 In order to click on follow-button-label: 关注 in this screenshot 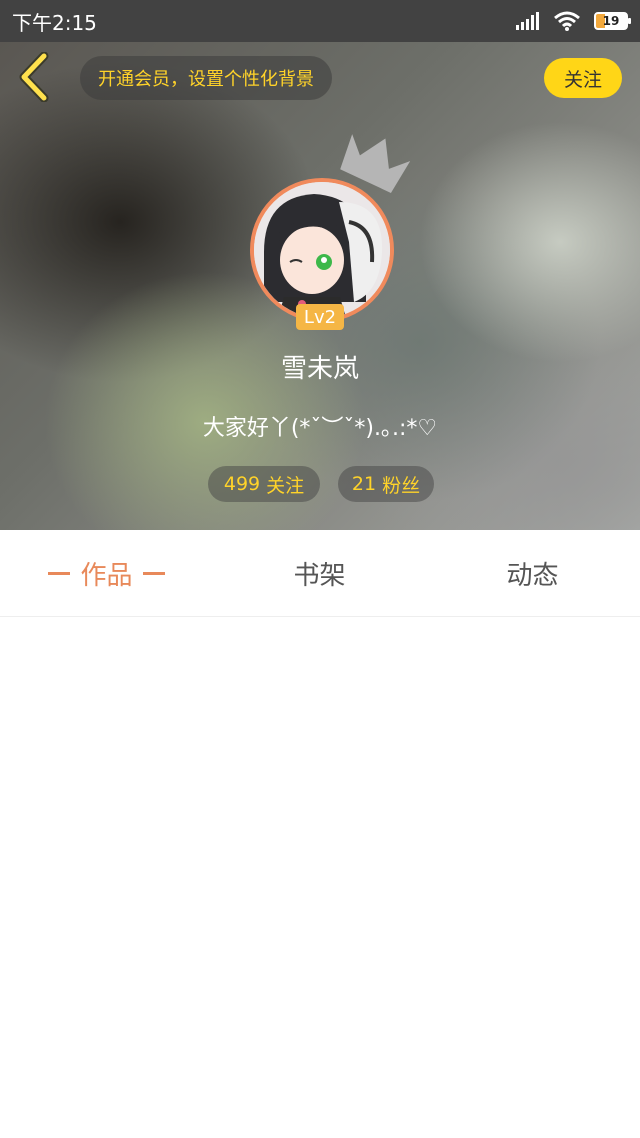, I will do `click(582, 79)`.